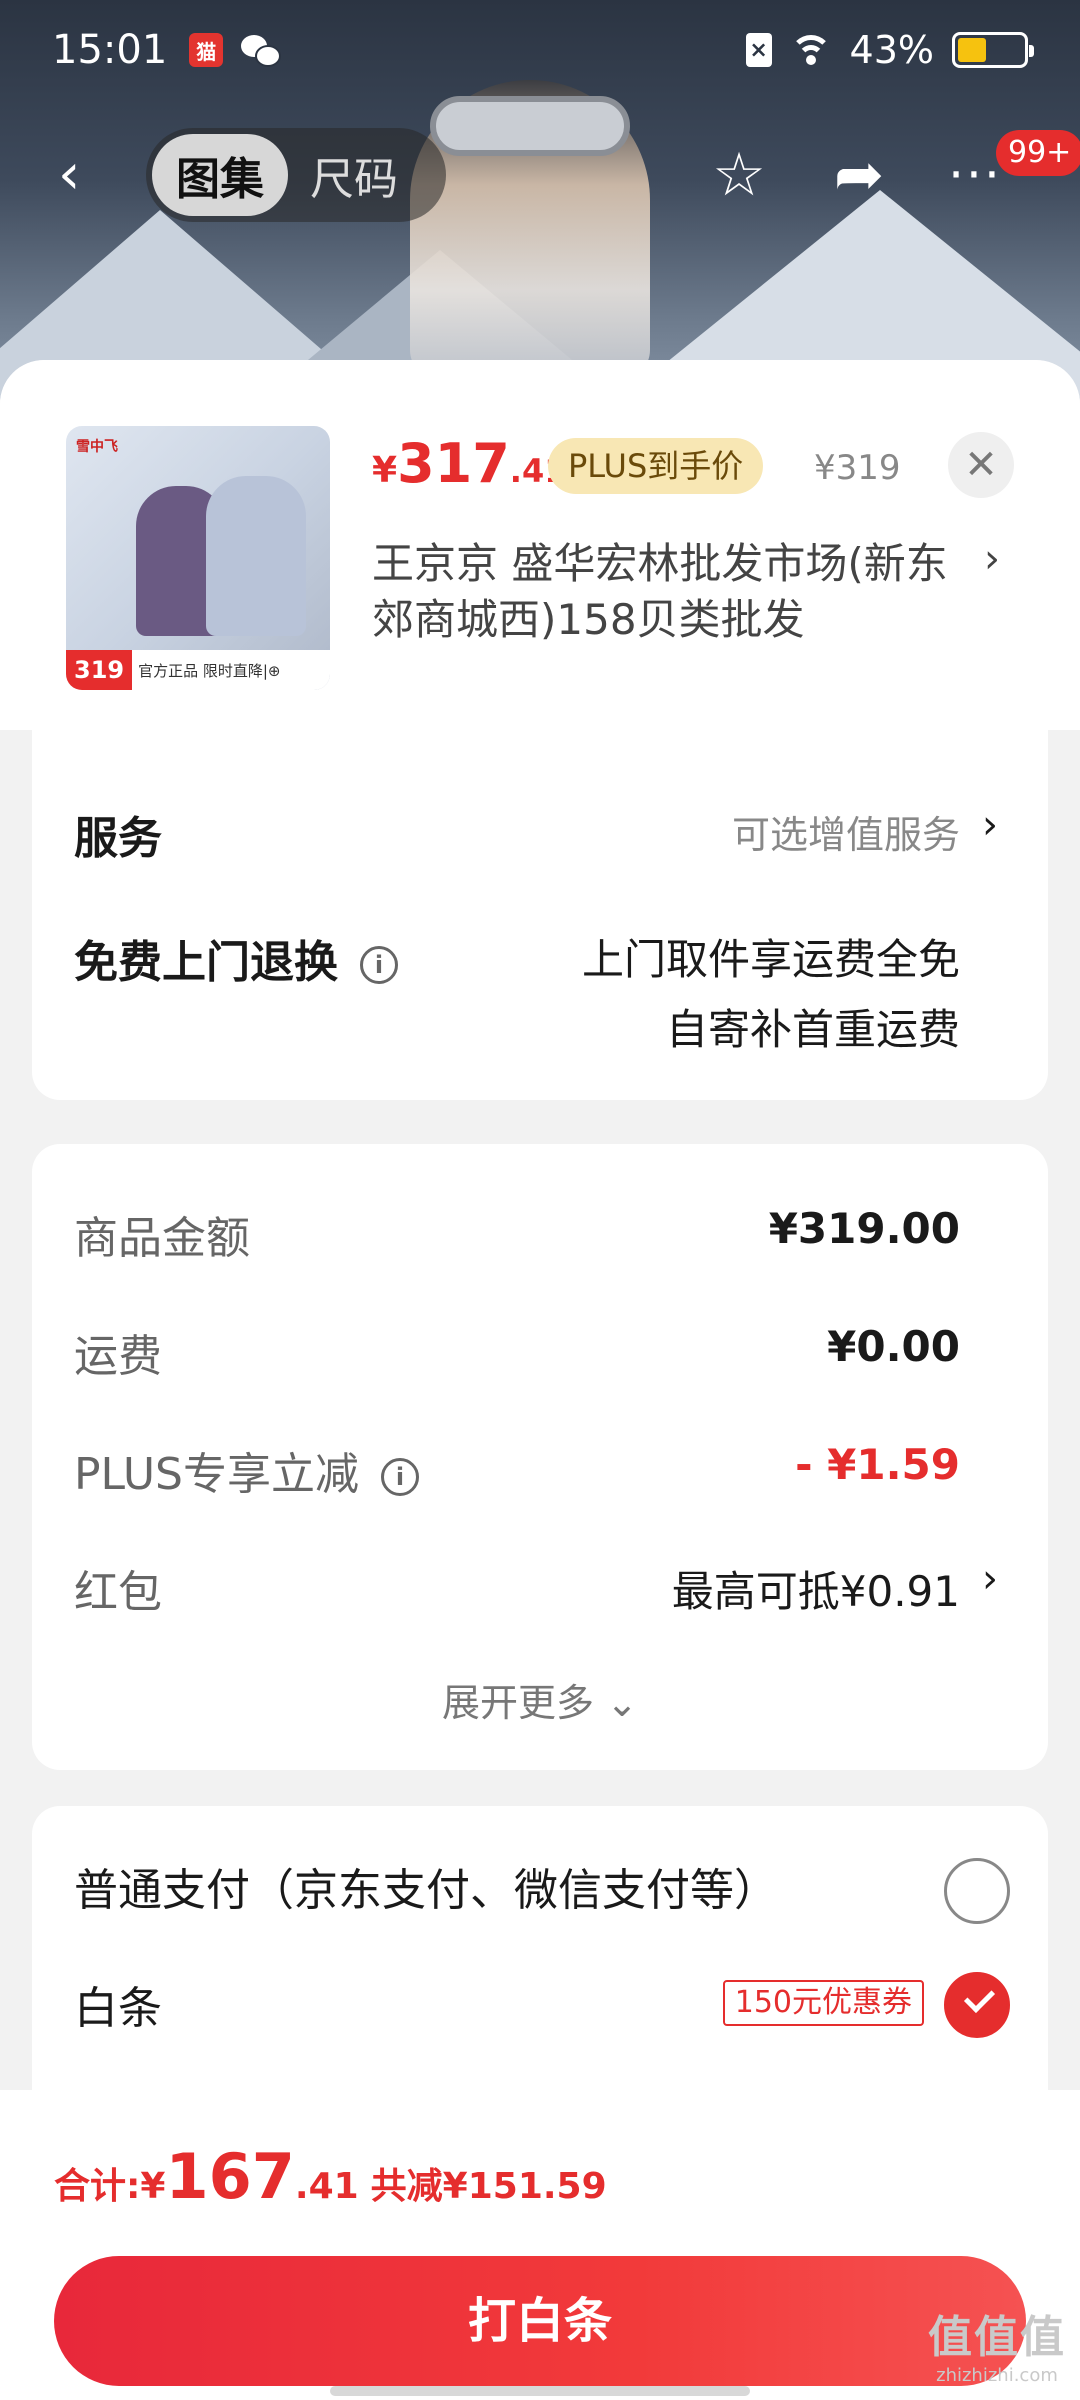  I want to click on shipping-label: 运费, so click(118, 1356).